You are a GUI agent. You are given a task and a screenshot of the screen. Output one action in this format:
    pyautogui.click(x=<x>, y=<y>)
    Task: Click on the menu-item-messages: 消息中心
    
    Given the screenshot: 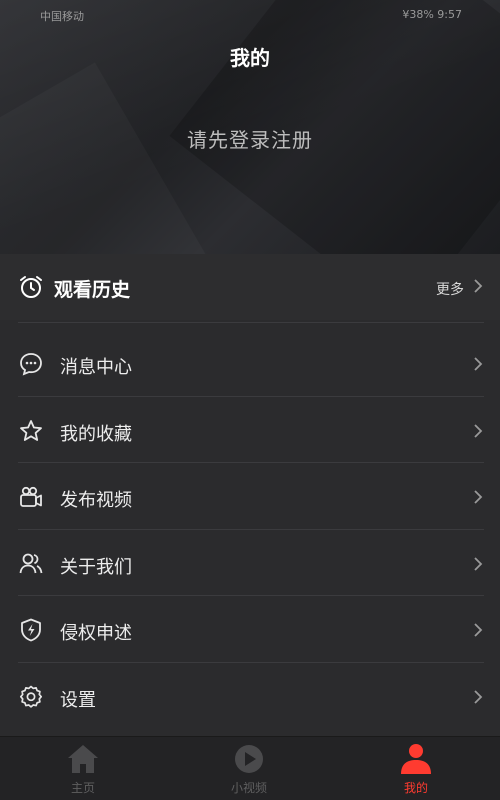 What is the action you would take?
    pyautogui.click(x=250, y=363)
    